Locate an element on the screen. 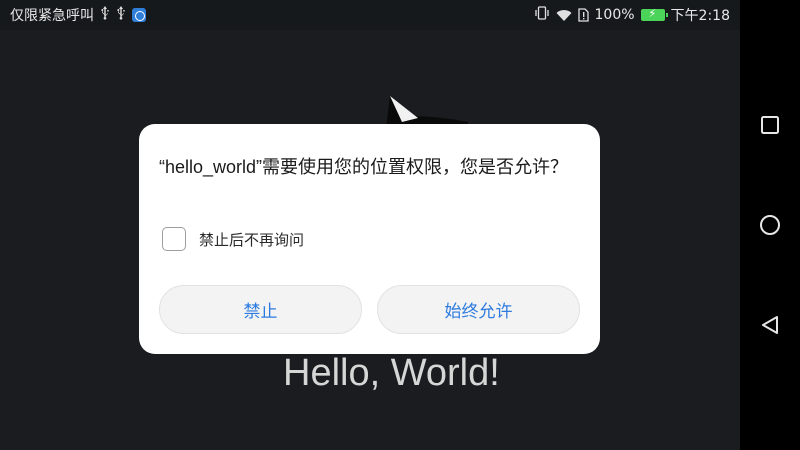 This screenshot has height=450, width=800. circle-icon is located at coordinates (770, 225).